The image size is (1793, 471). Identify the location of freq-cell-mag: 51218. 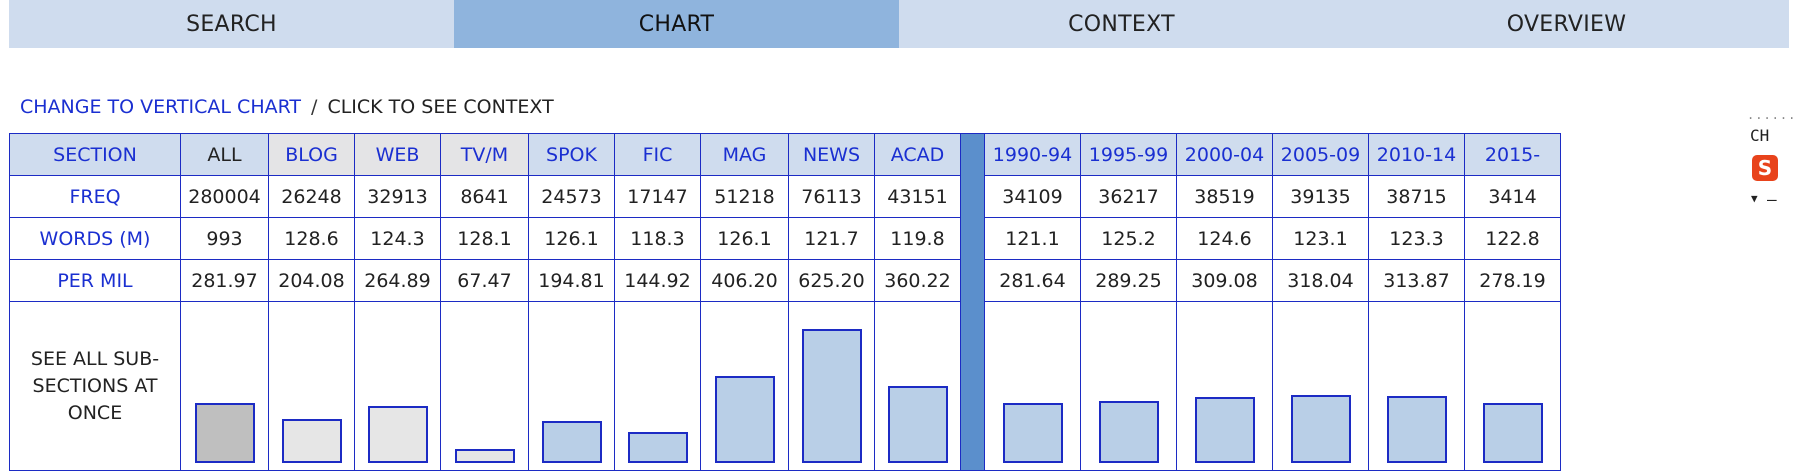
(744, 196).